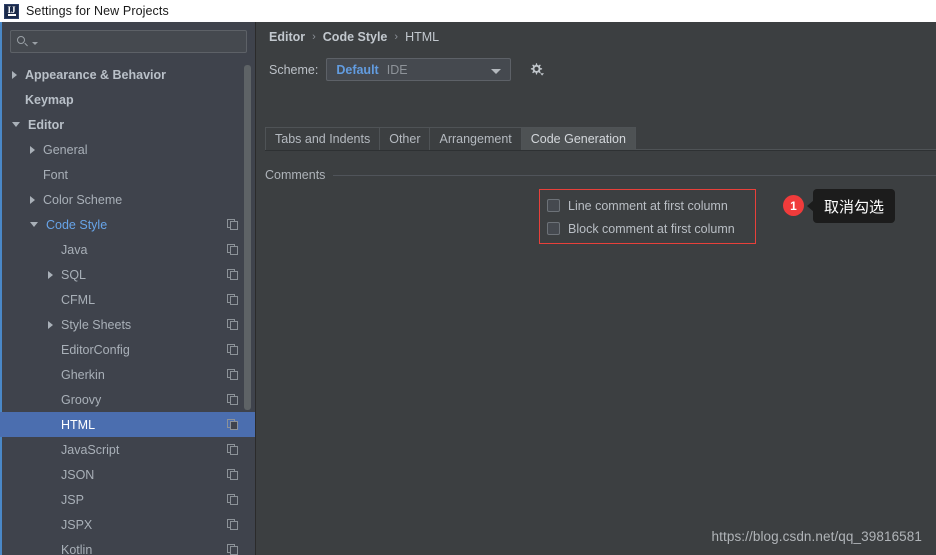 The image size is (936, 555). I want to click on sidebar-item-label: Kotlin, so click(77, 548).